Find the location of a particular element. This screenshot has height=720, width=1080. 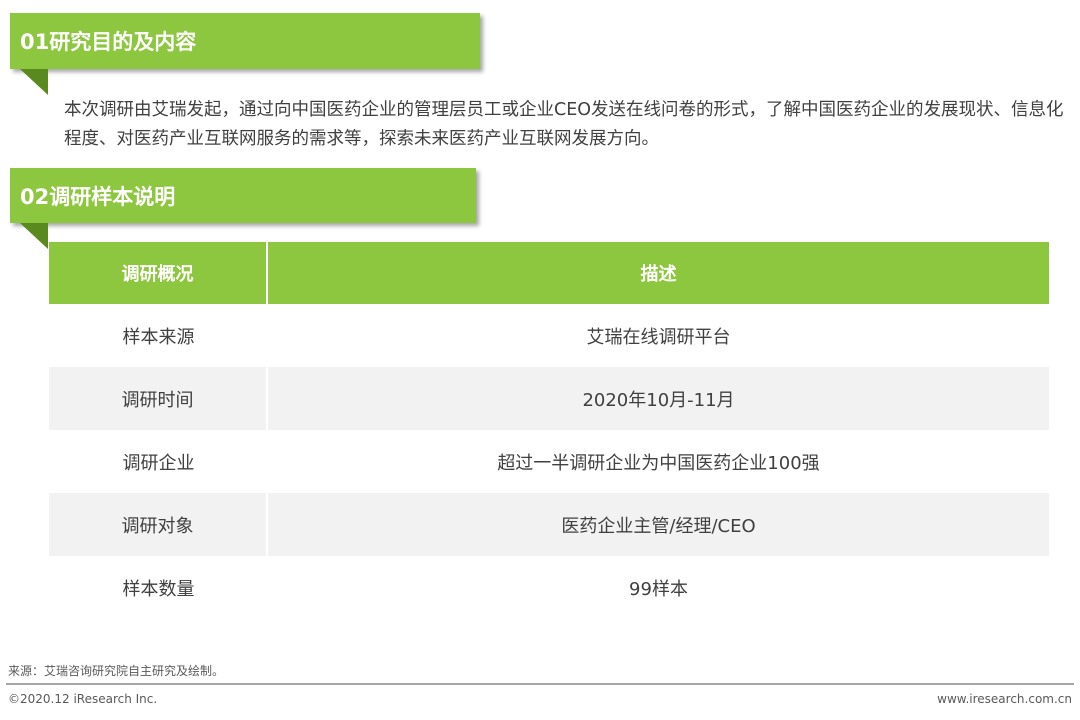

table-cell-value: 医药企业主管/经理/CEO is located at coordinates (658, 524).